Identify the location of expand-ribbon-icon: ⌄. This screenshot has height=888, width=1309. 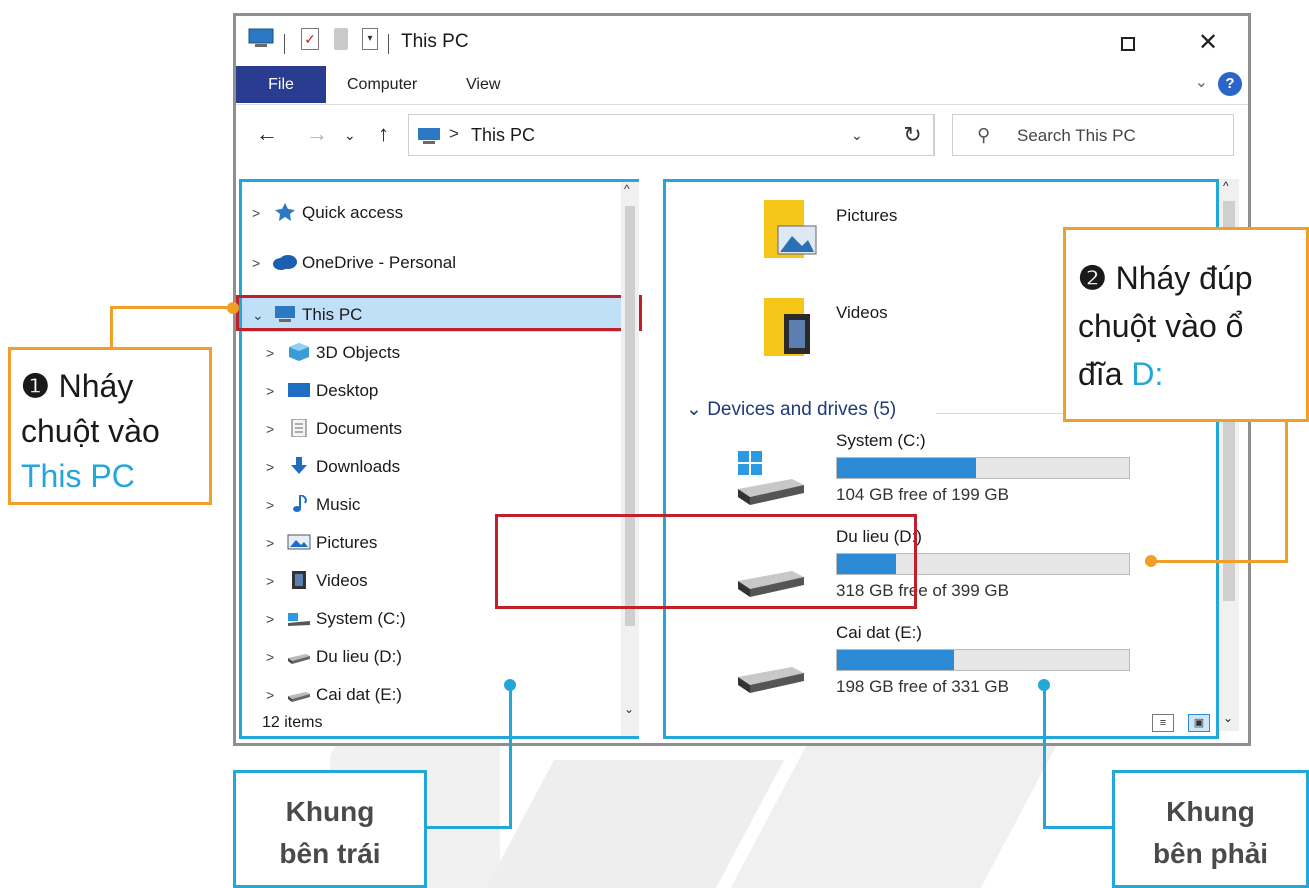
(1201, 82).